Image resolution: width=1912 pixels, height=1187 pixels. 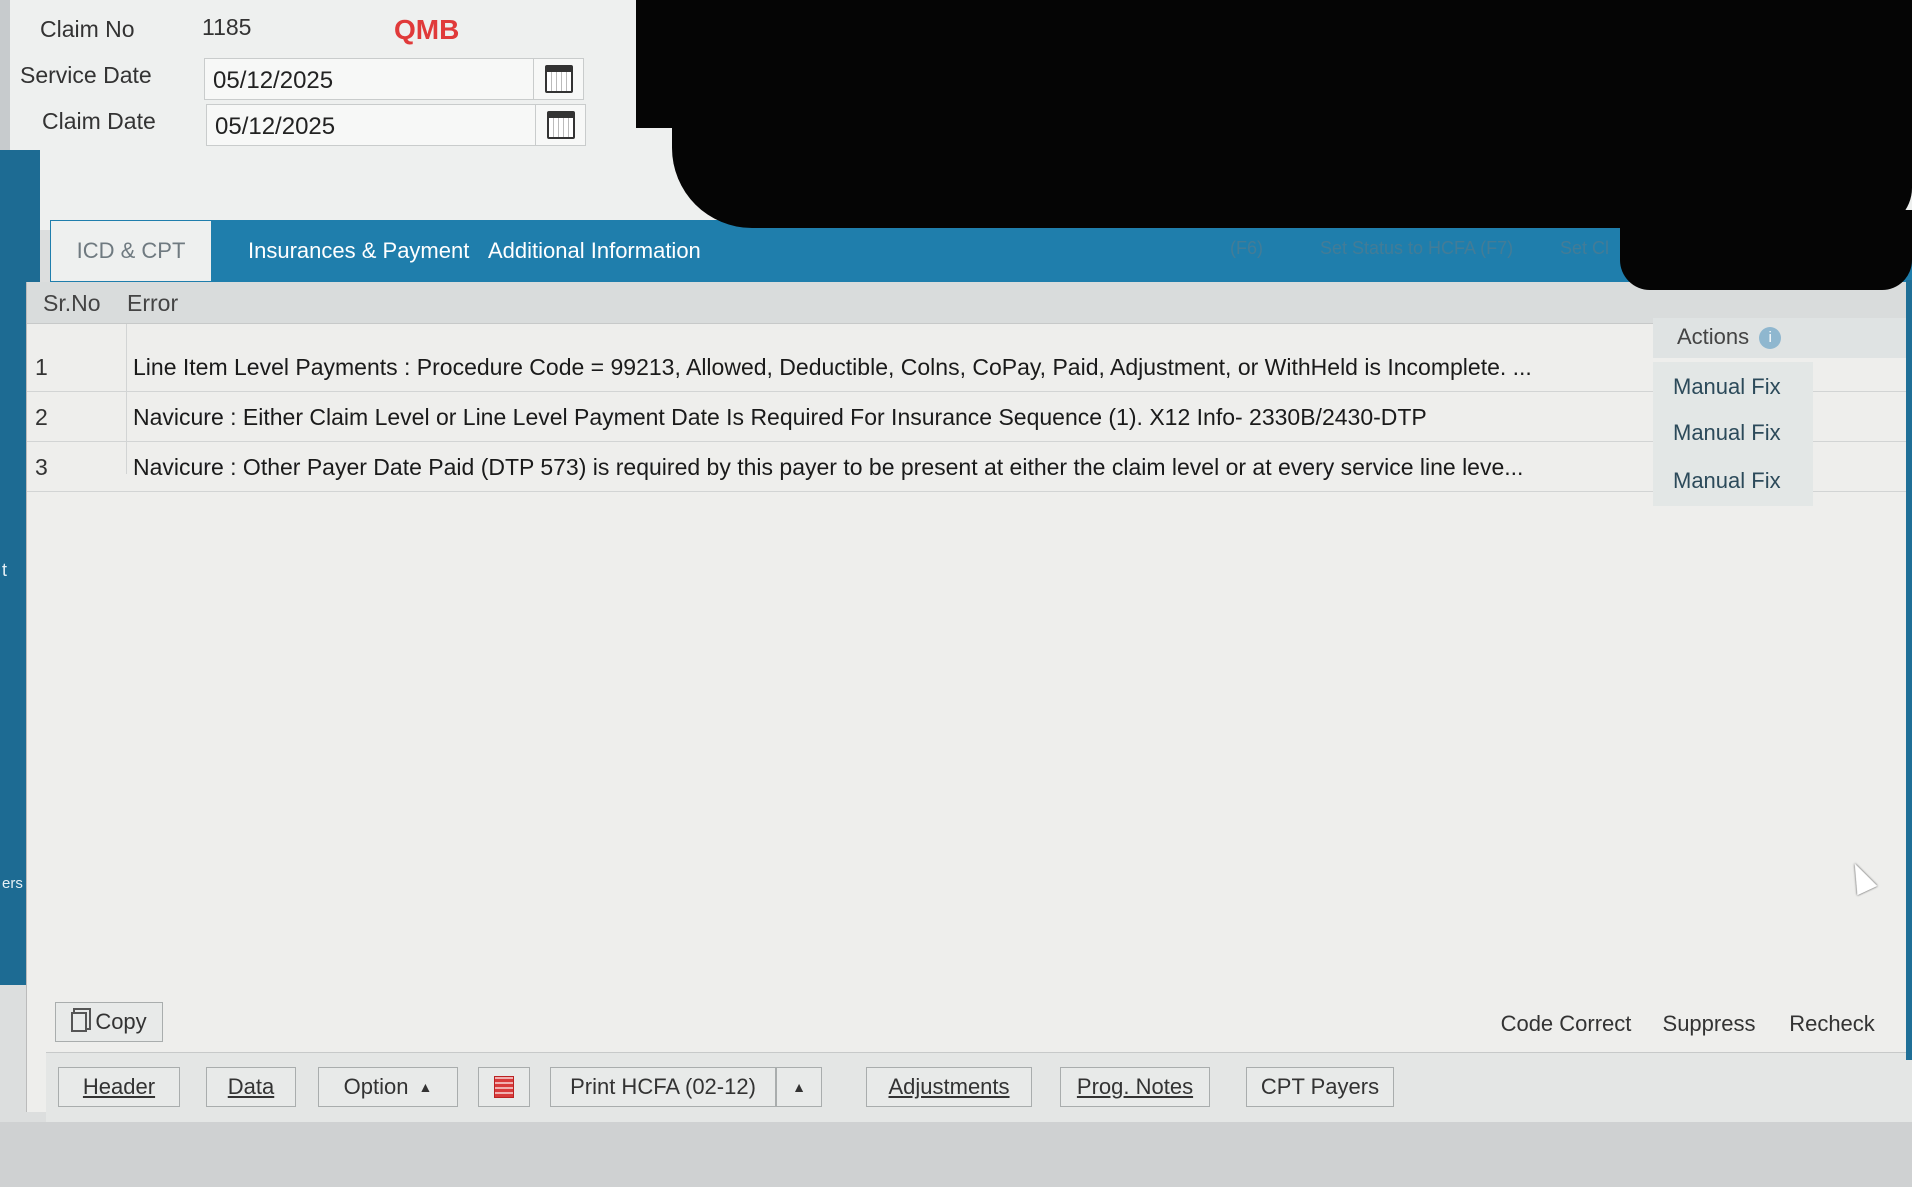 I want to click on option-label: Option, so click(x=376, y=1086).